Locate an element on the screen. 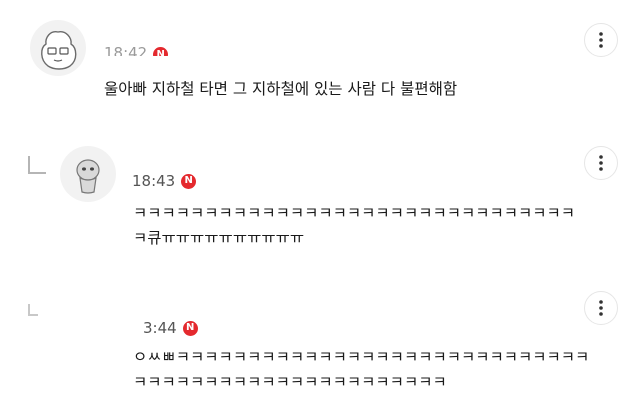 The image size is (640, 403). comment-meta: 18:43 N is located at coordinates (164, 181).